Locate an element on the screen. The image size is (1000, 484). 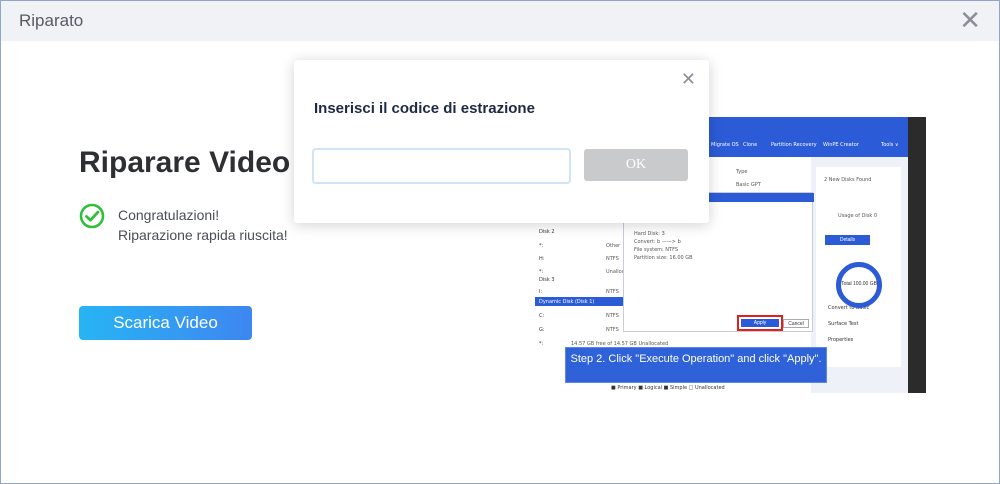
thumb-disk-row: H: is located at coordinates (542, 259).